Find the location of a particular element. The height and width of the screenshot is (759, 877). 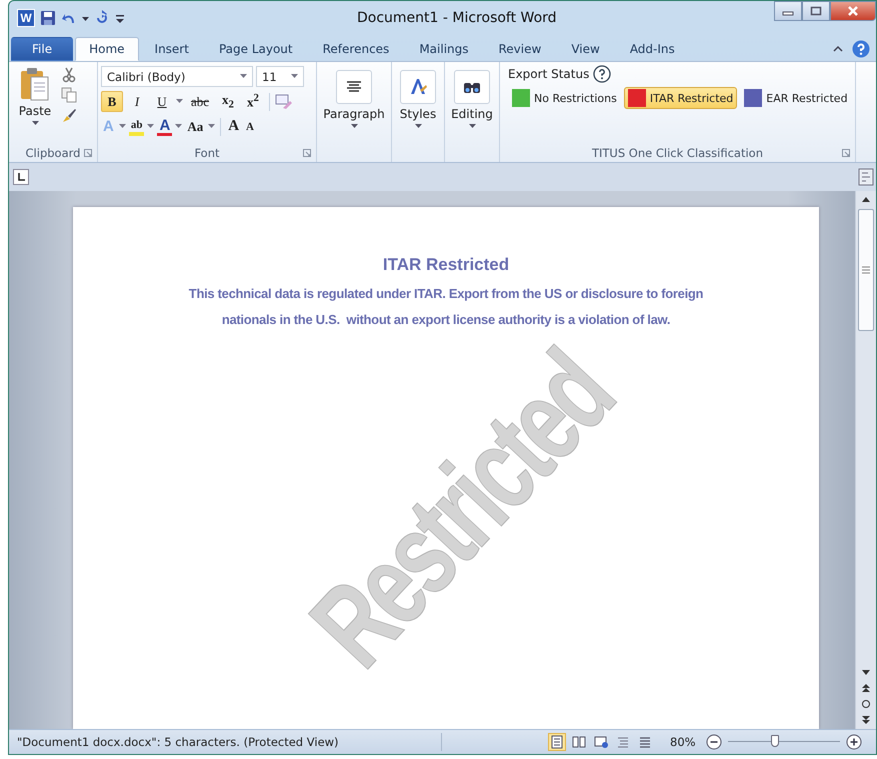

zoom-in-icon is located at coordinates (854, 742).